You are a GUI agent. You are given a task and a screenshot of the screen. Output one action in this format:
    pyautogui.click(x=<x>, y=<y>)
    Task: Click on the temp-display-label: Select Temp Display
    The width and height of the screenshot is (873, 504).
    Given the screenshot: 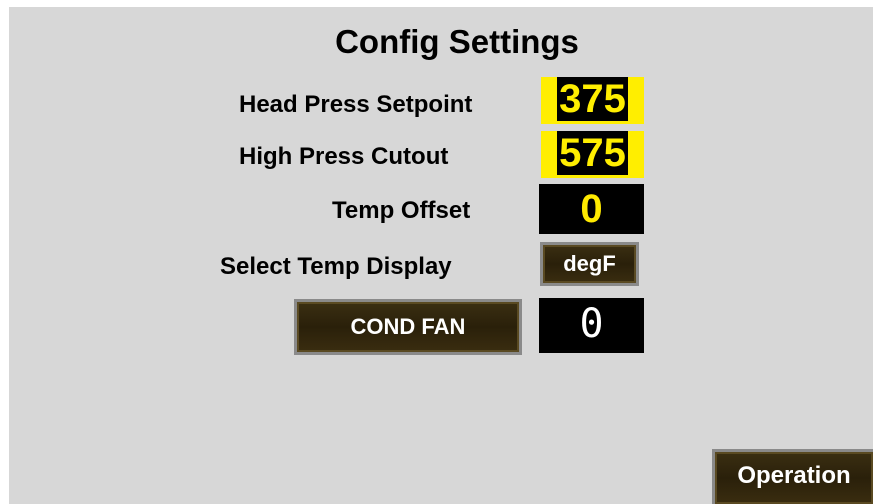 What is the action you would take?
    pyautogui.click(x=336, y=266)
    